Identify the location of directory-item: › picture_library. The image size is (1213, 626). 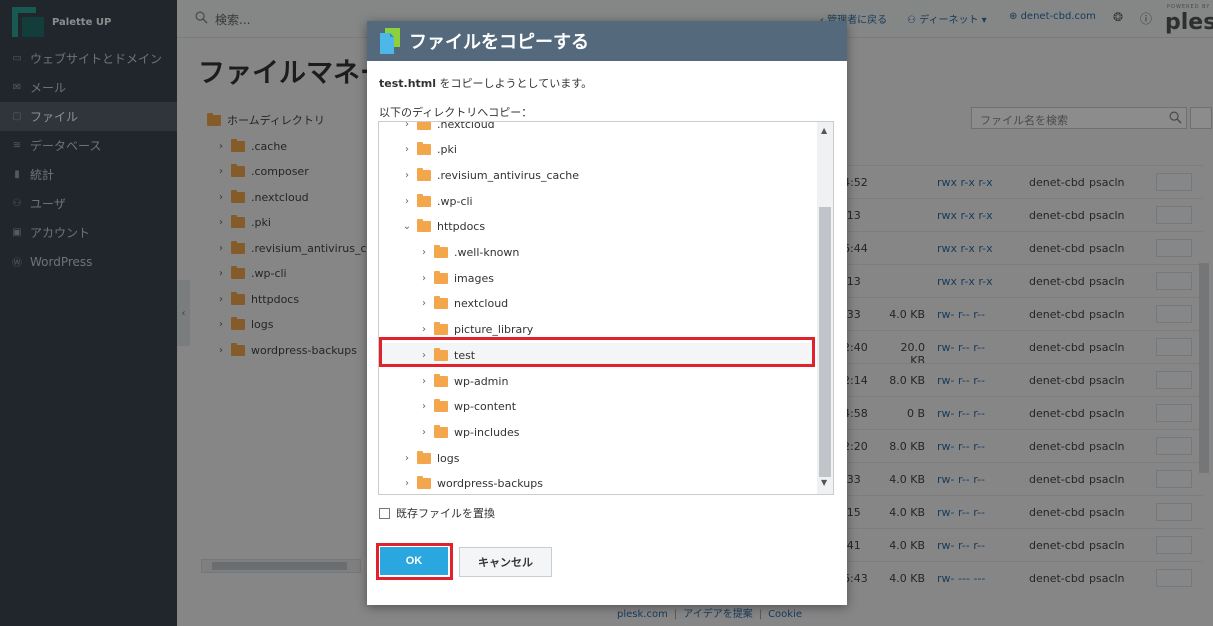
(597, 330).